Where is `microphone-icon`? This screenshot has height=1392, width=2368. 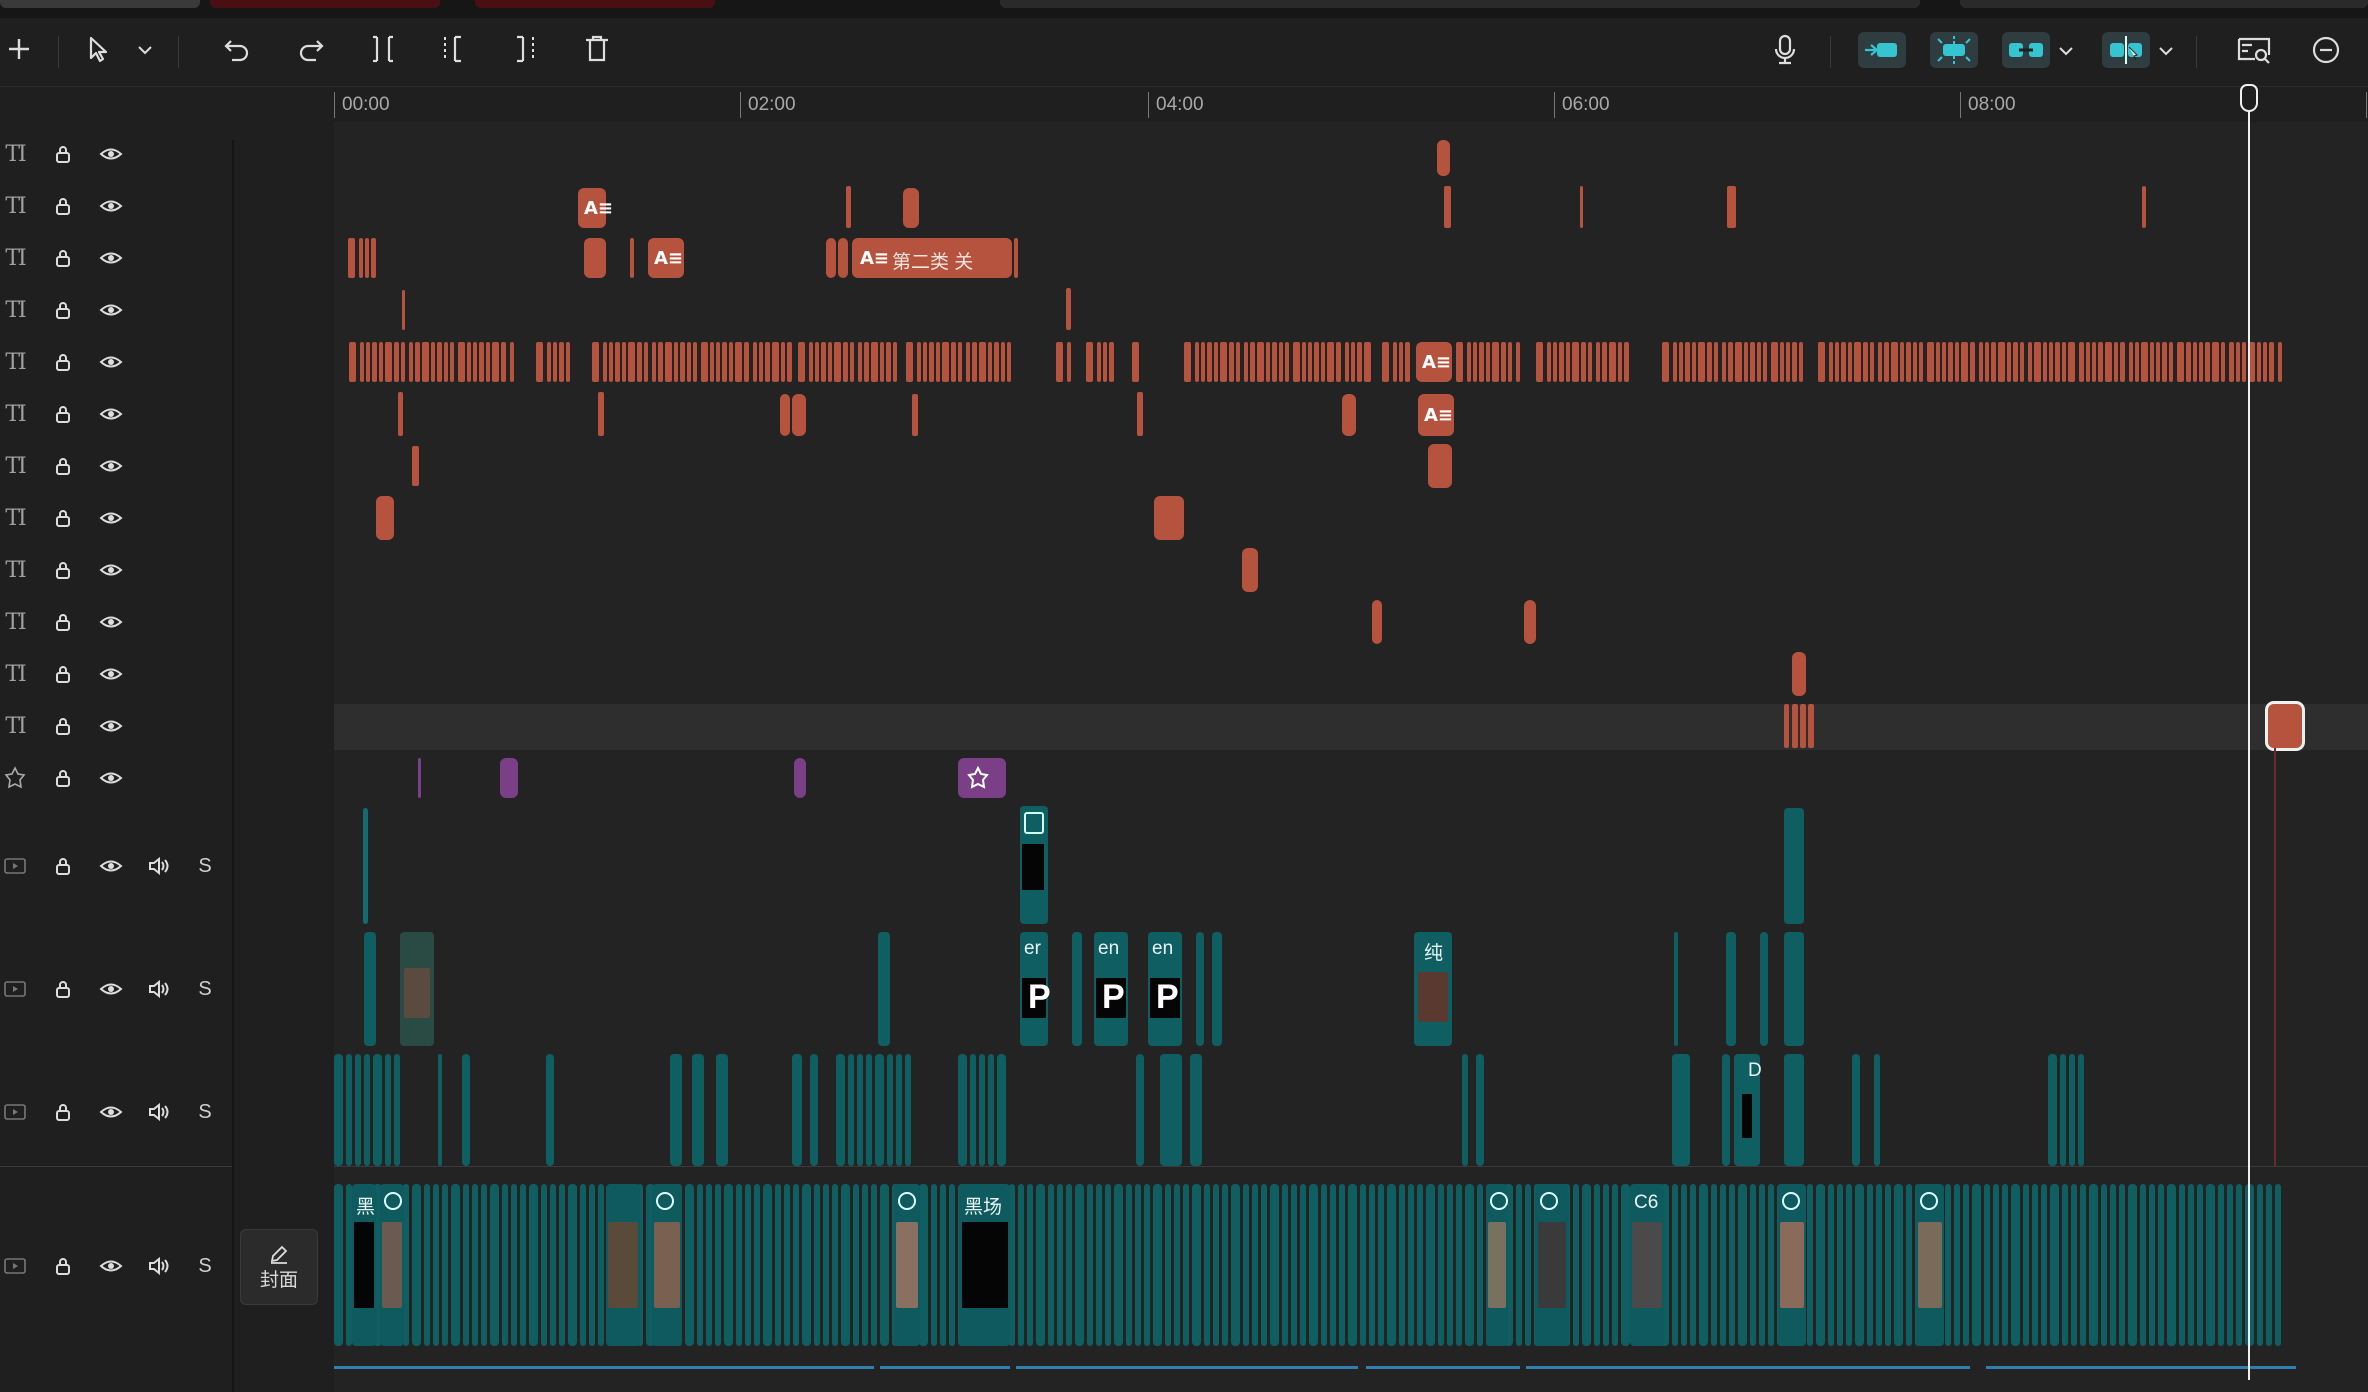
microphone-icon is located at coordinates (1785, 50).